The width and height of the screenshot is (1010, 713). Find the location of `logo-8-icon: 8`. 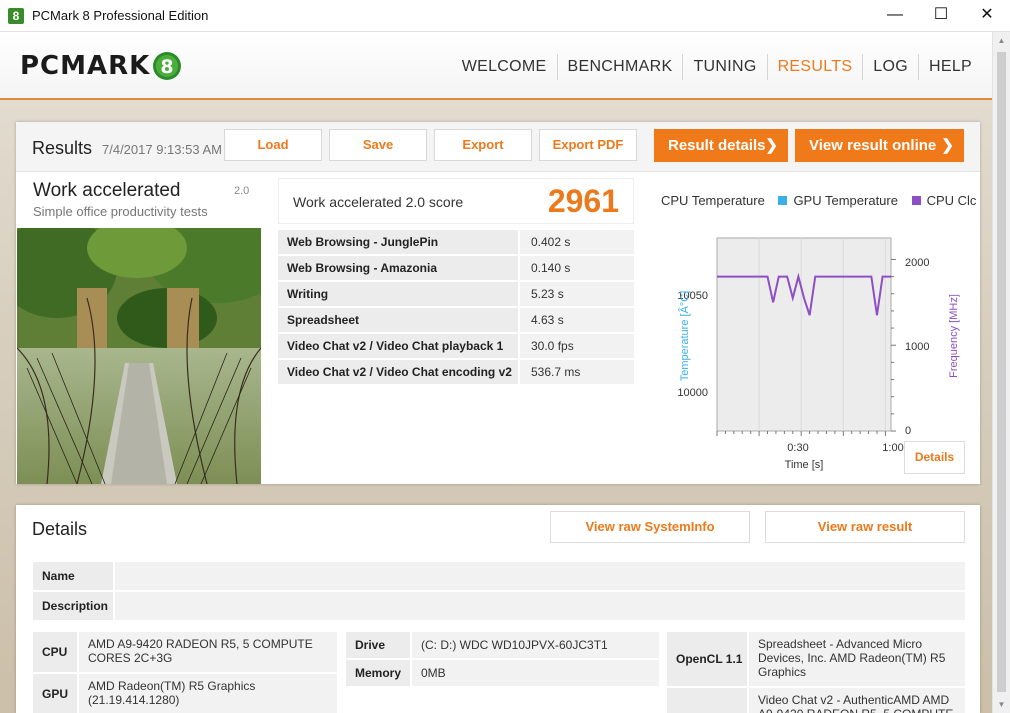

logo-8-icon: 8 is located at coordinates (167, 66).